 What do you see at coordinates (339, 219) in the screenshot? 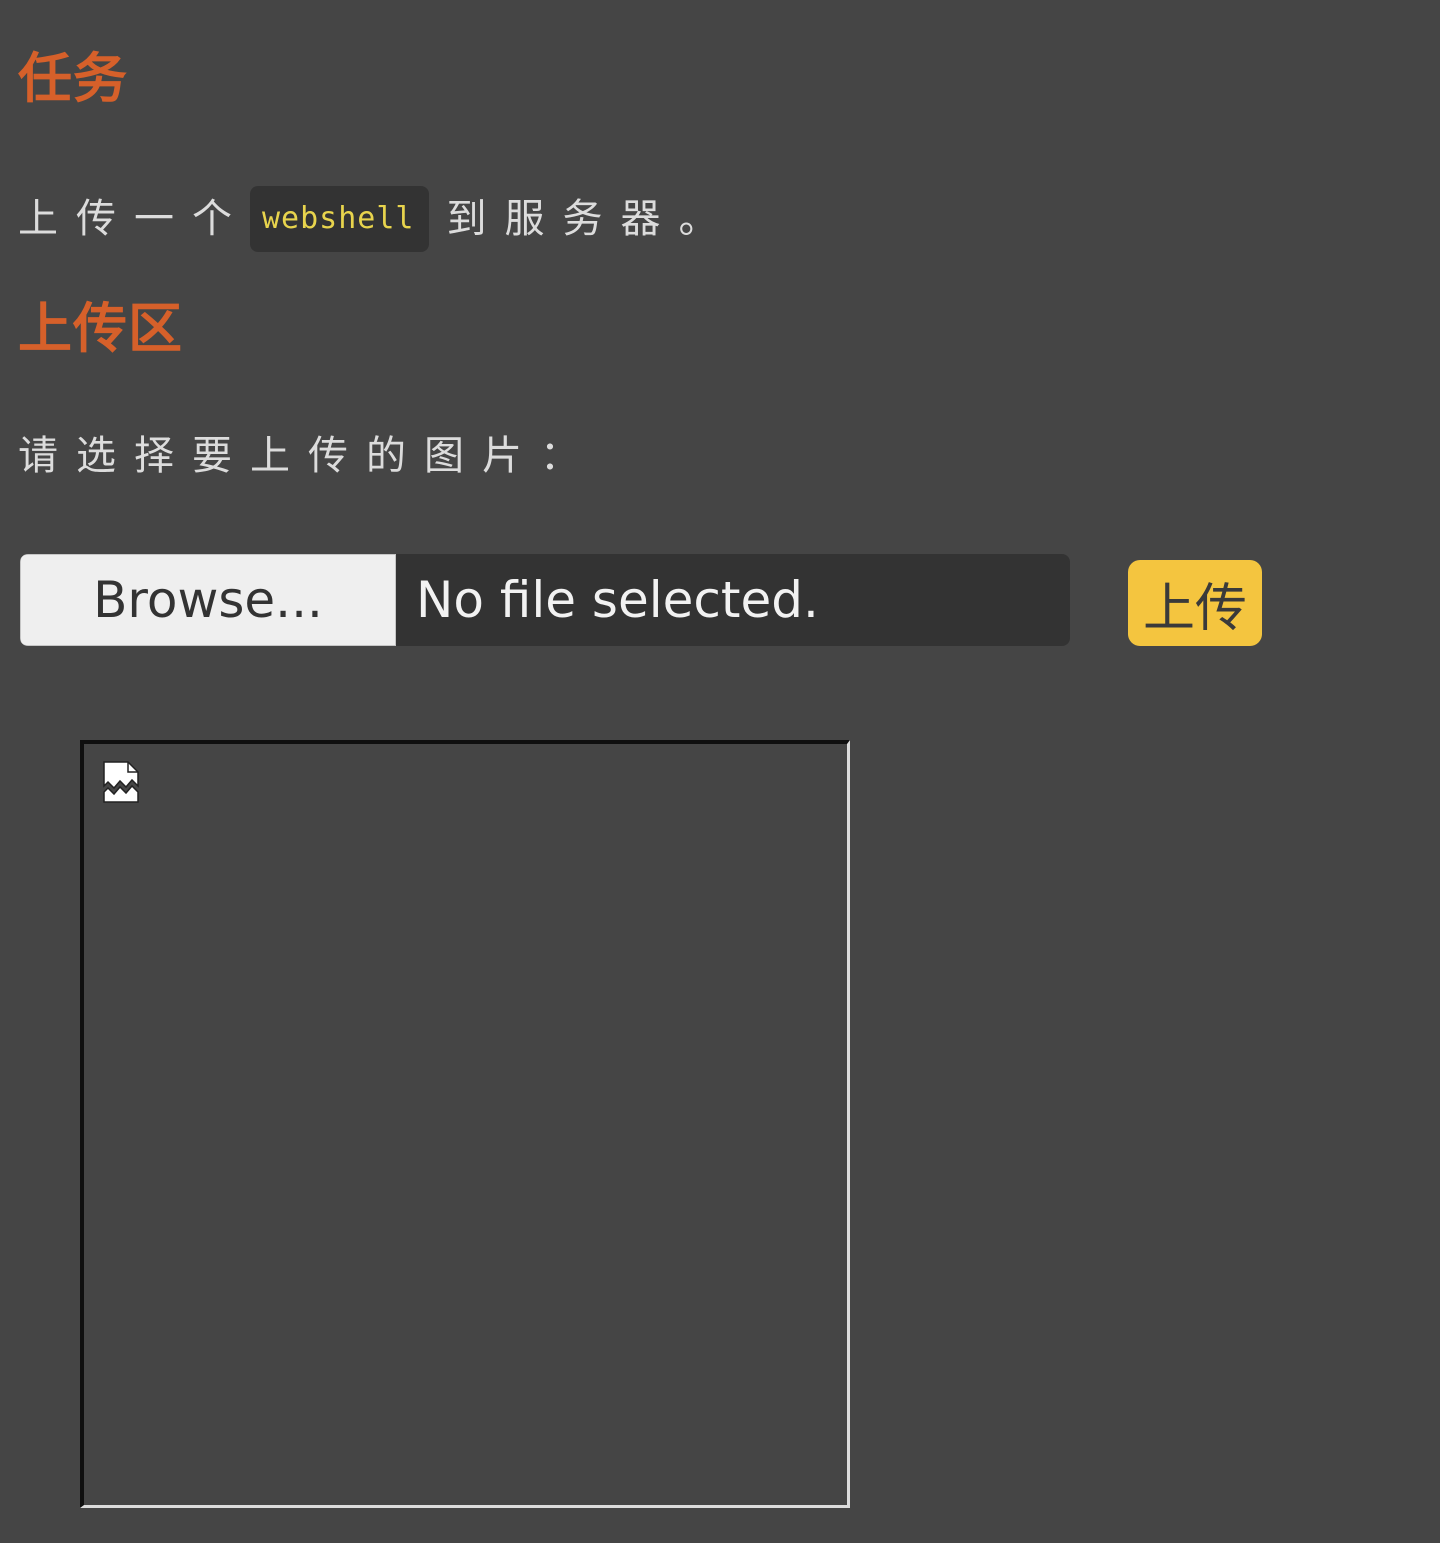
I see `webshell-code: webshell` at bounding box center [339, 219].